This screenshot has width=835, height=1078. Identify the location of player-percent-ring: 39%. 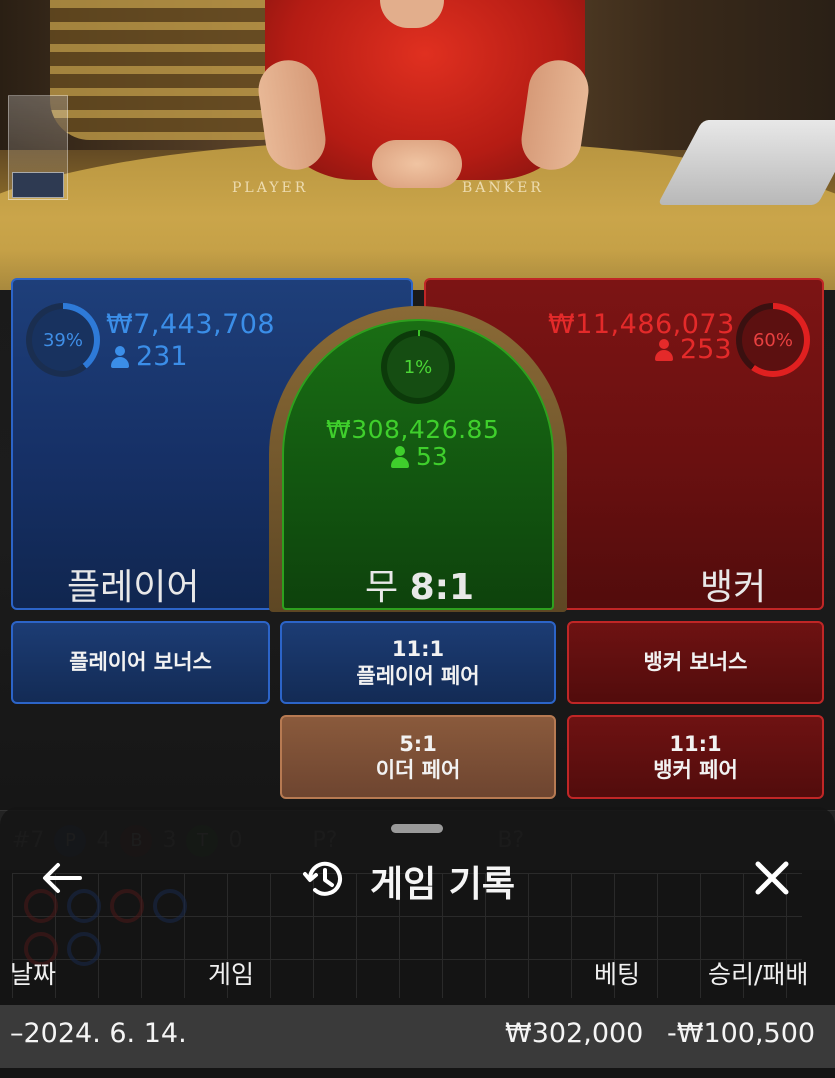
(63, 340).